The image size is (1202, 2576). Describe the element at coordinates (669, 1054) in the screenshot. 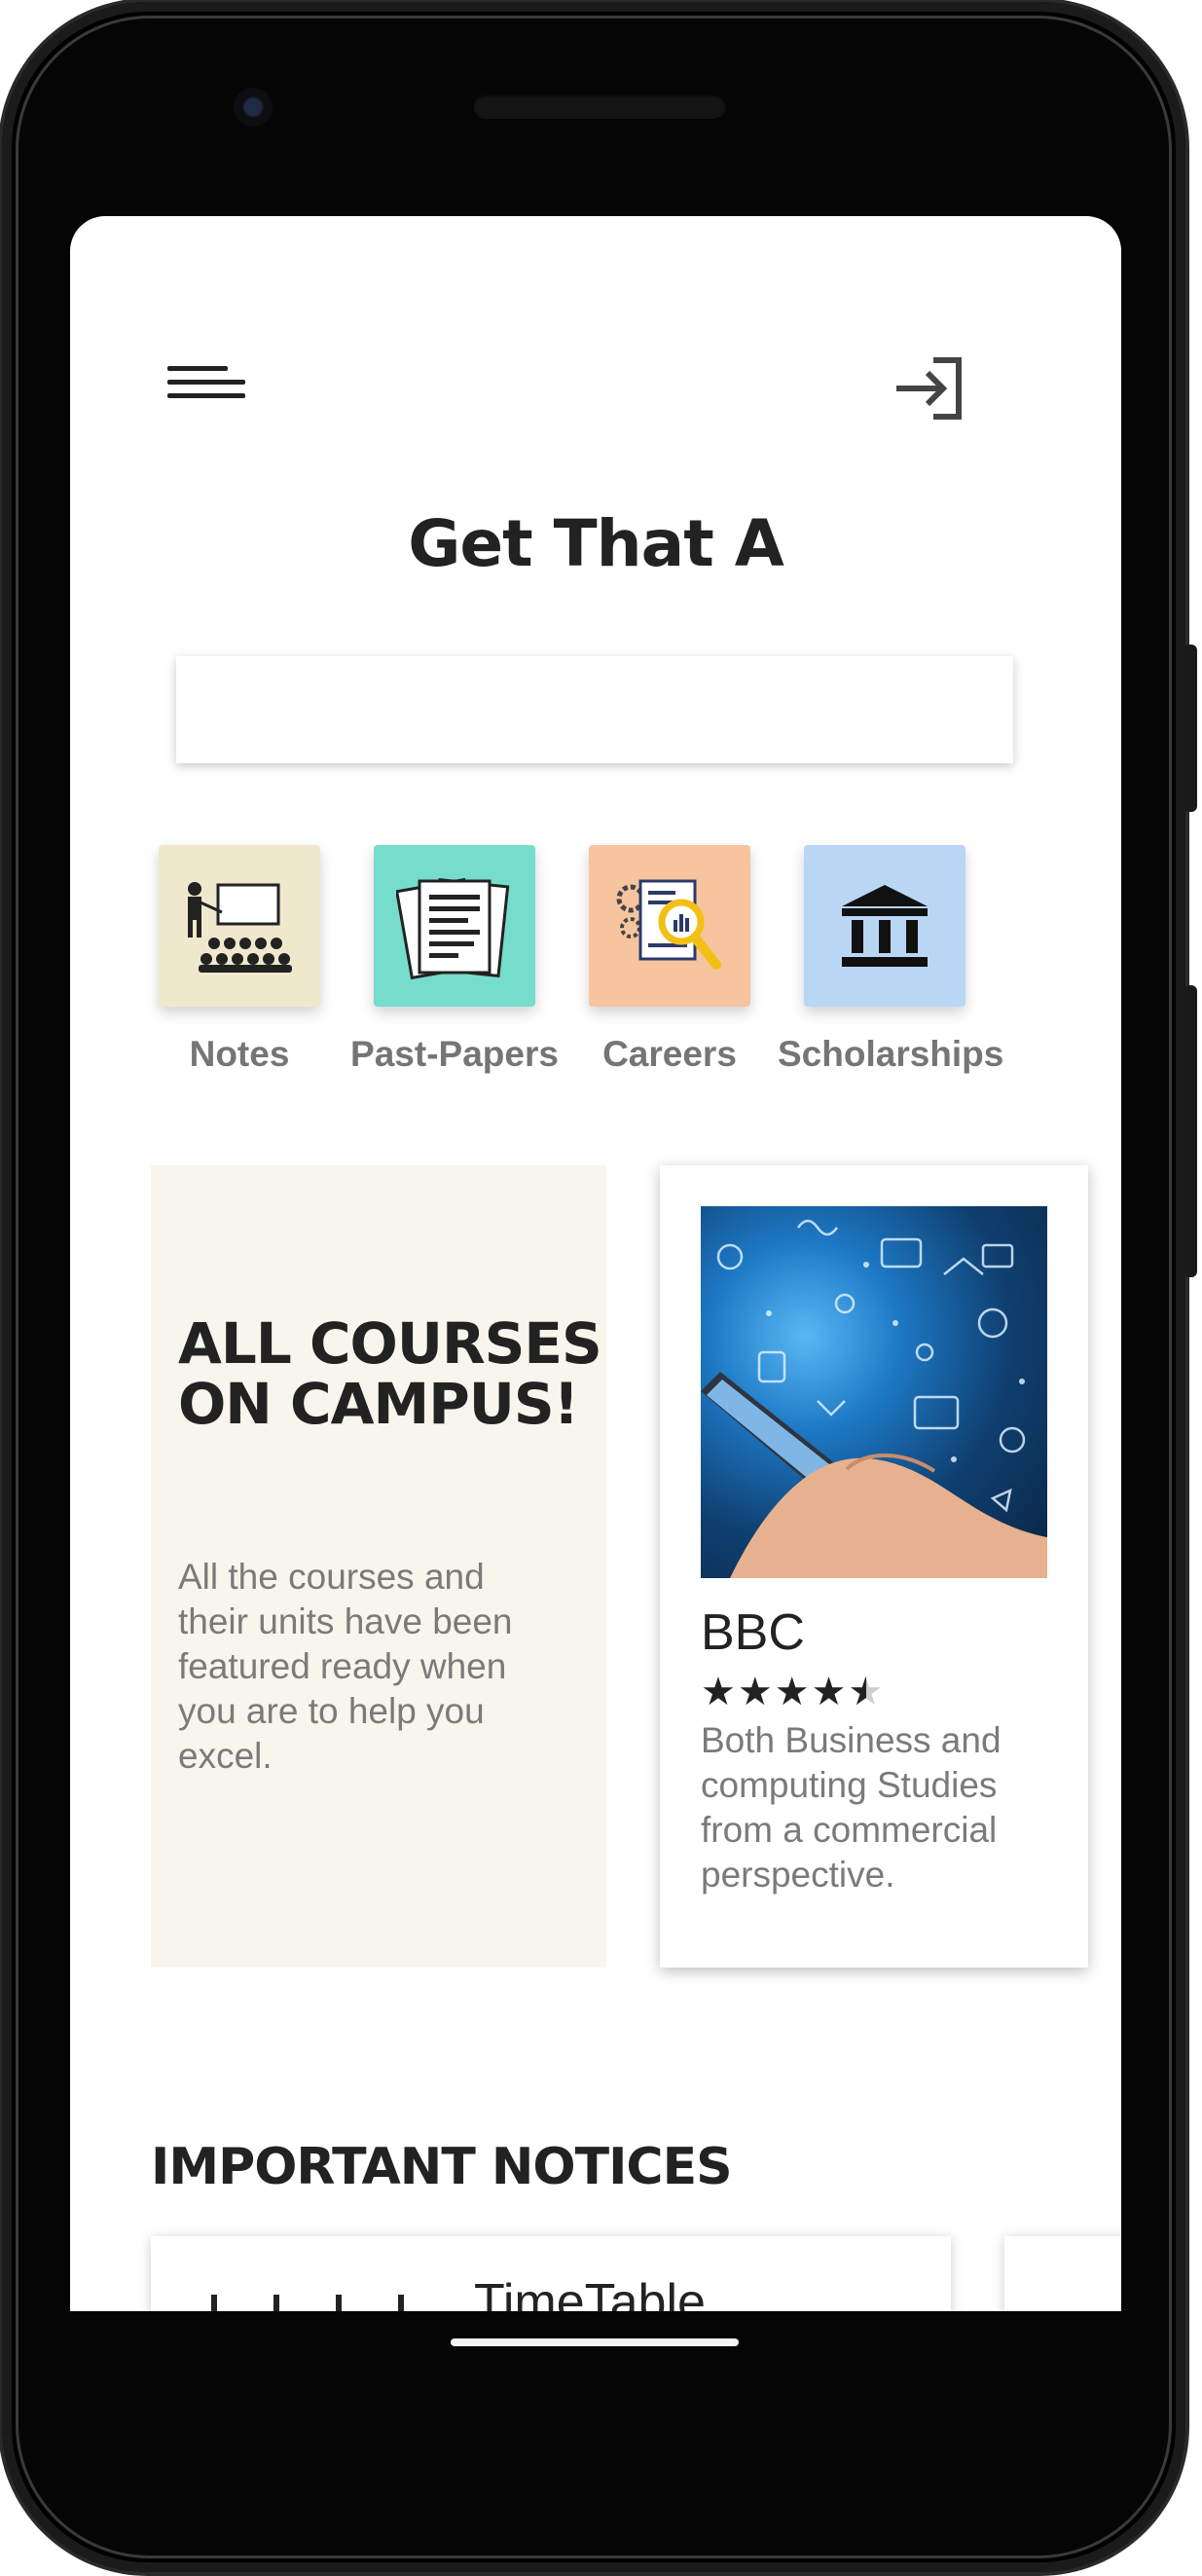

I see `category-label: Careers` at that location.